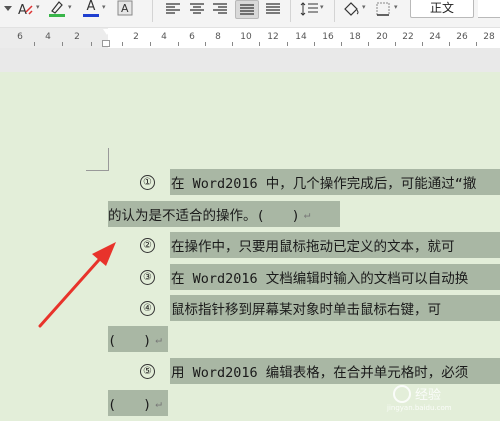 Image resolution: width=500 pixels, height=421 pixels. I want to click on ruler-number: 10, so click(246, 37).